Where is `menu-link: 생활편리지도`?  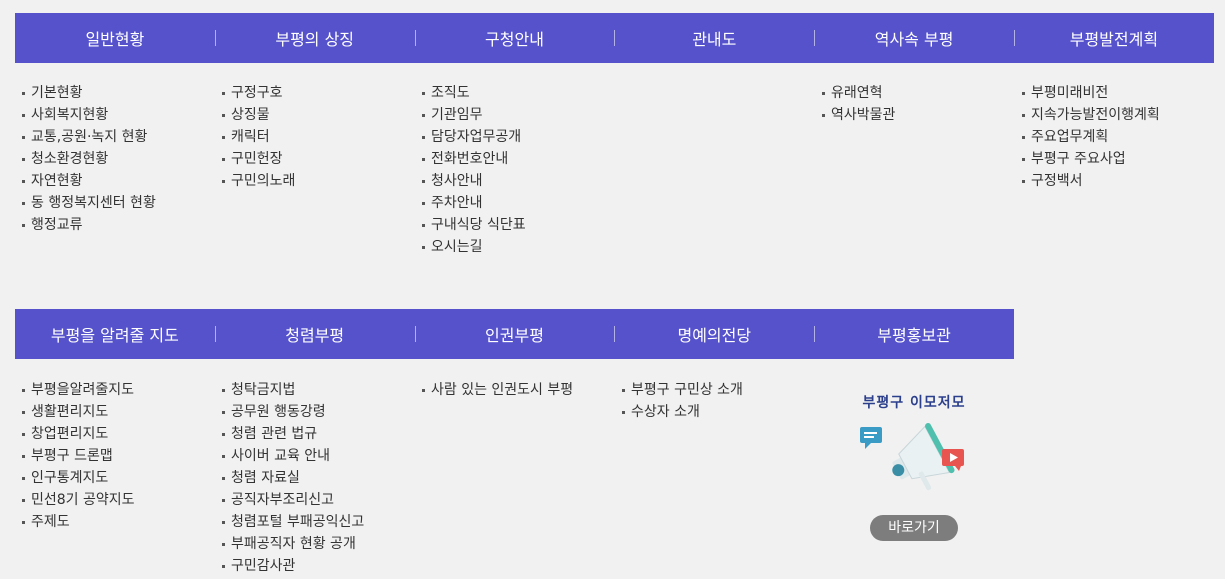
menu-link: 생활편리지도 is located at coordinates (115, 412).